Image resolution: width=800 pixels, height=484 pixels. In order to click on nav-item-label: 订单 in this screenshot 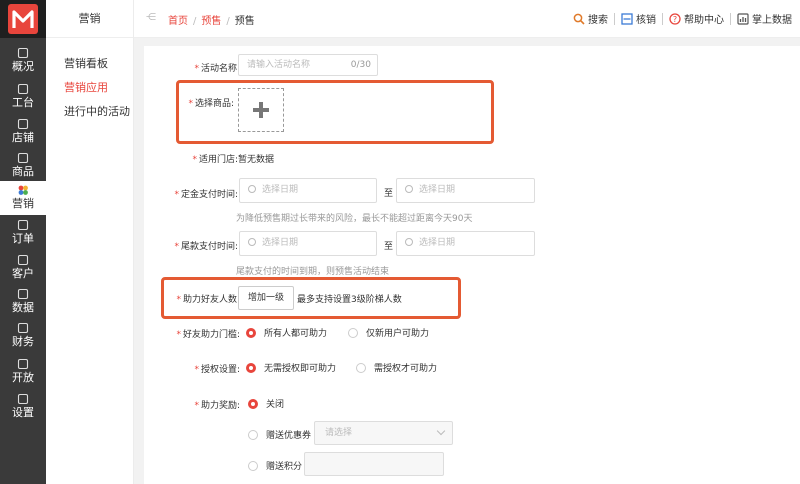, I will do `click(23, 238)`.